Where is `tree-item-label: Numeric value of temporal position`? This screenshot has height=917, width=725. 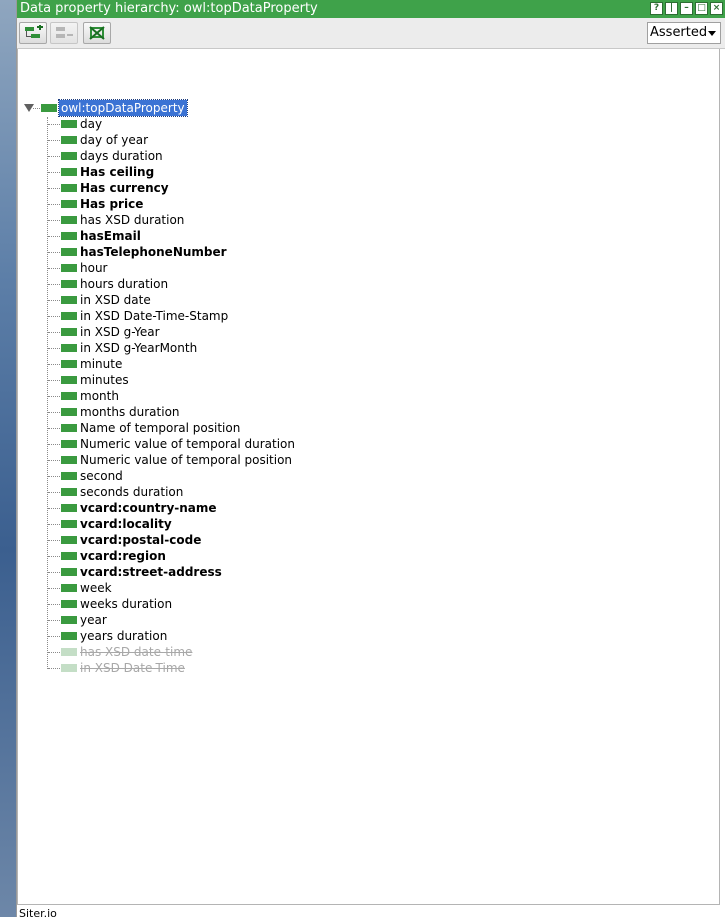
tree-item-label: Numeric value of temporal position is located at coordinates (186, 460).